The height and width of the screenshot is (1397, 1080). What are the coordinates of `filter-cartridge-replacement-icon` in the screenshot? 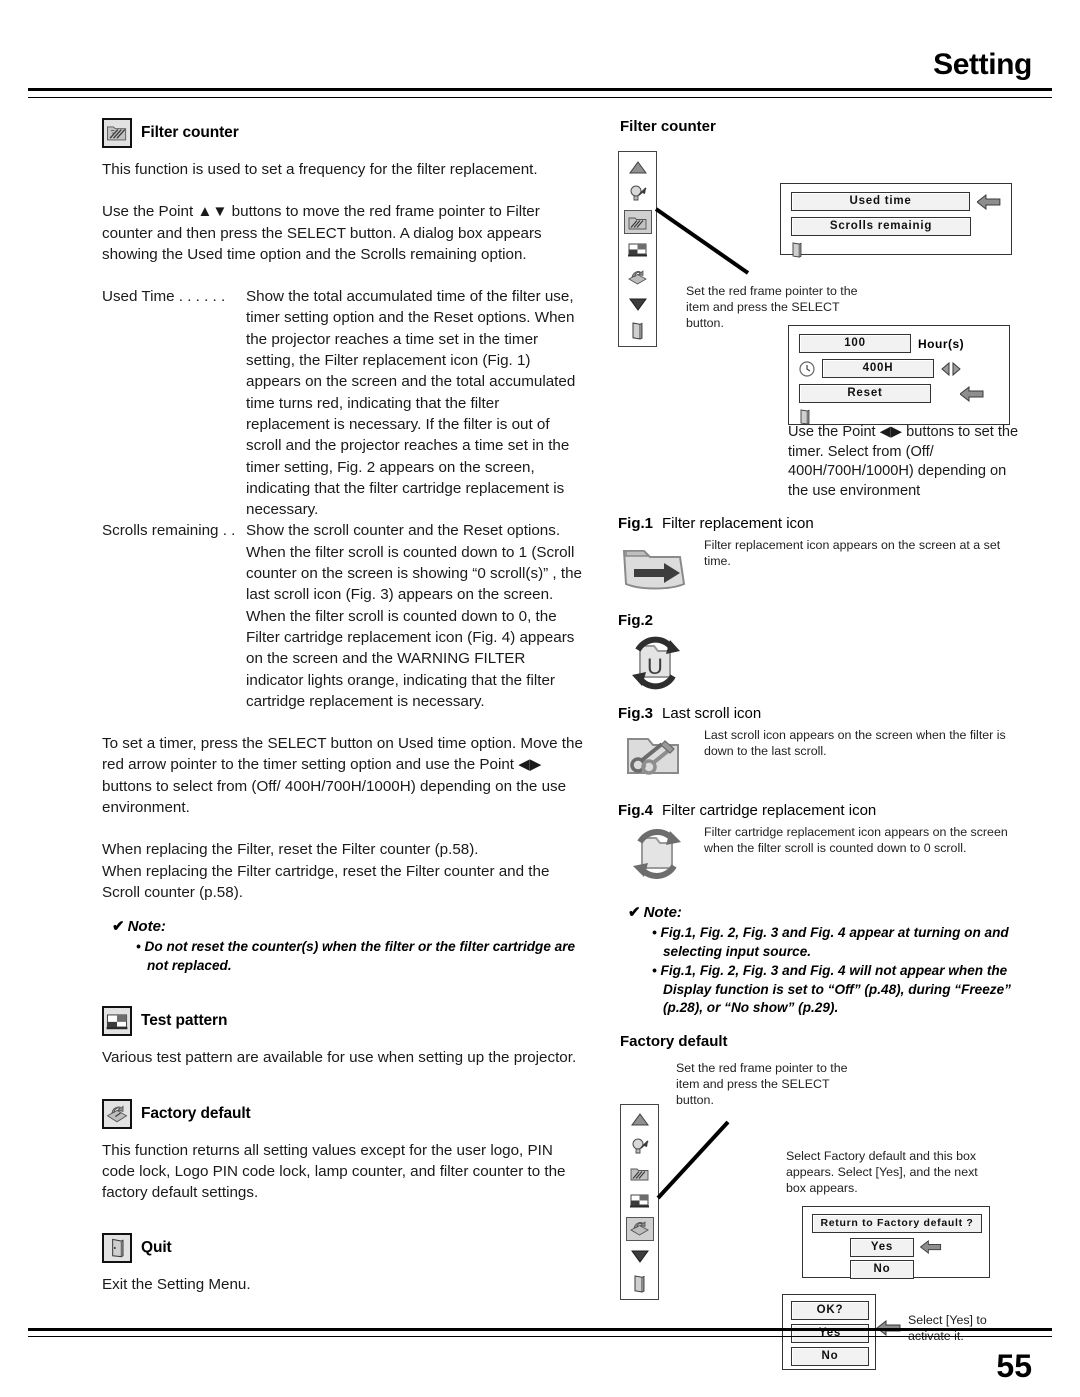 It's located at (655, 856).